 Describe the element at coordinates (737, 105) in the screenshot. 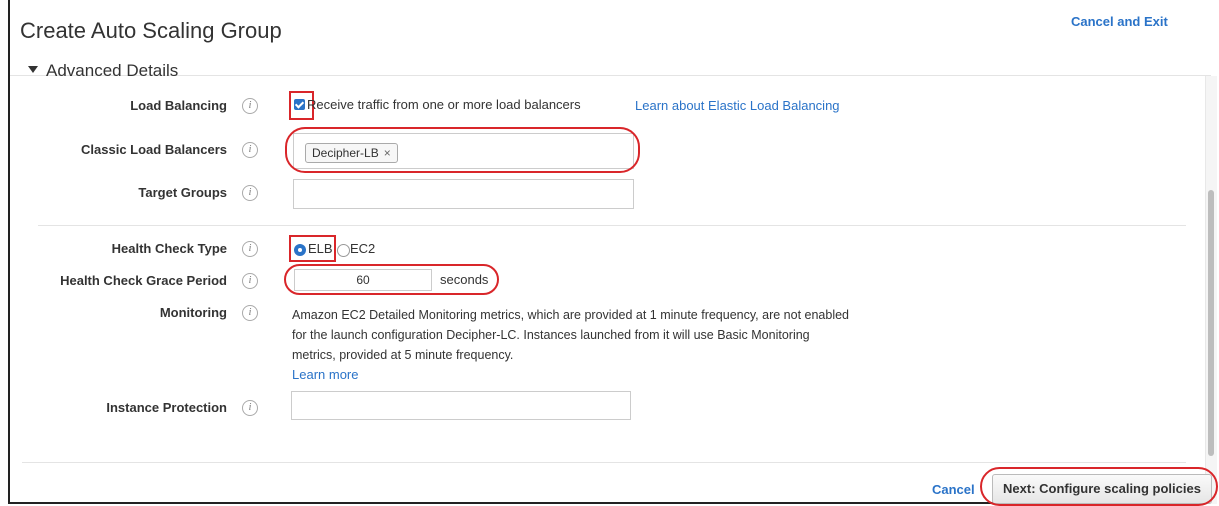

I see `learn-elb-link: Learn about Elastic Load Balancing` at that location.